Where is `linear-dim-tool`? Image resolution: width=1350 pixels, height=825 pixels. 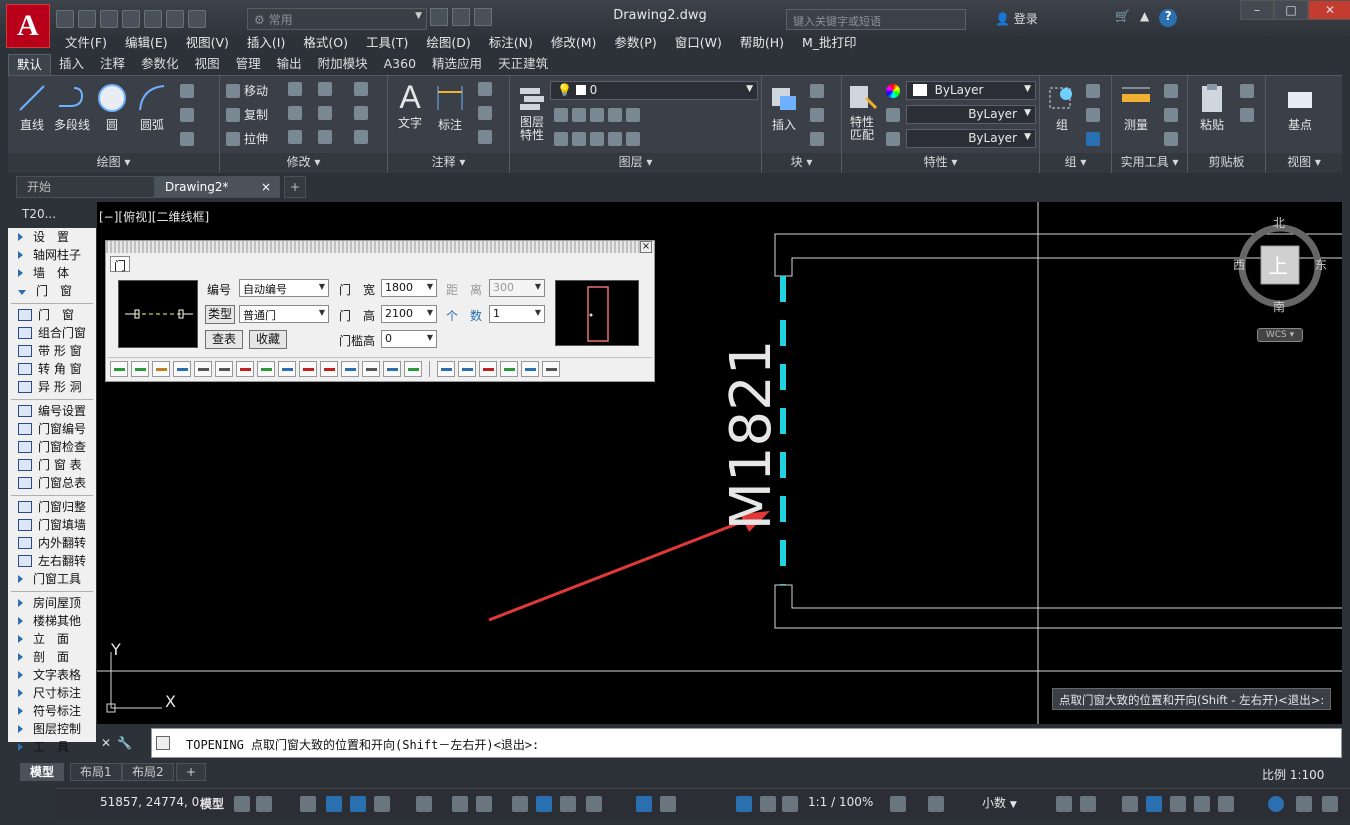 linear-dim-tool is located at coordinates (485, 89).